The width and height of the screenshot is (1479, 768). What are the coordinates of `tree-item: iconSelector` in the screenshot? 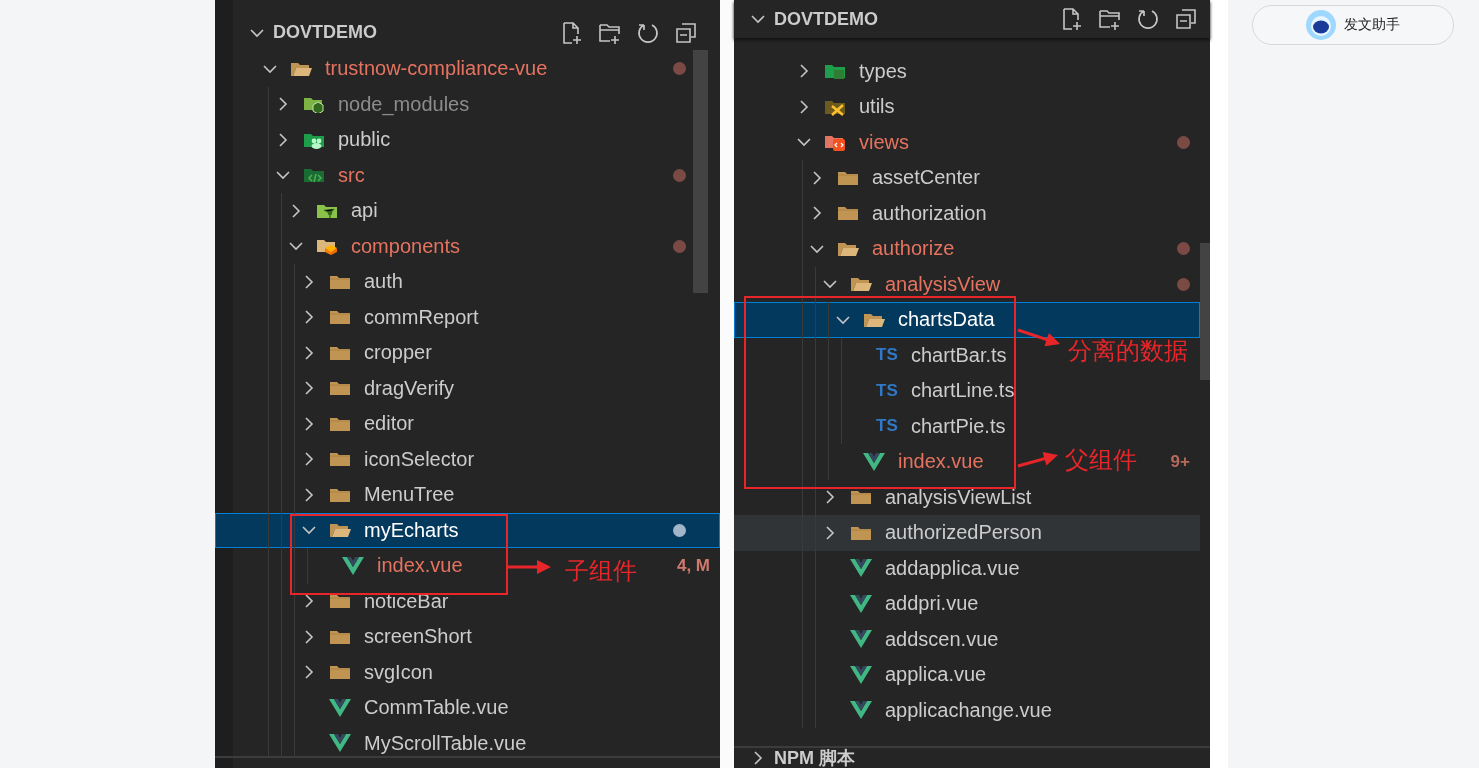 It's located at (467, 459).